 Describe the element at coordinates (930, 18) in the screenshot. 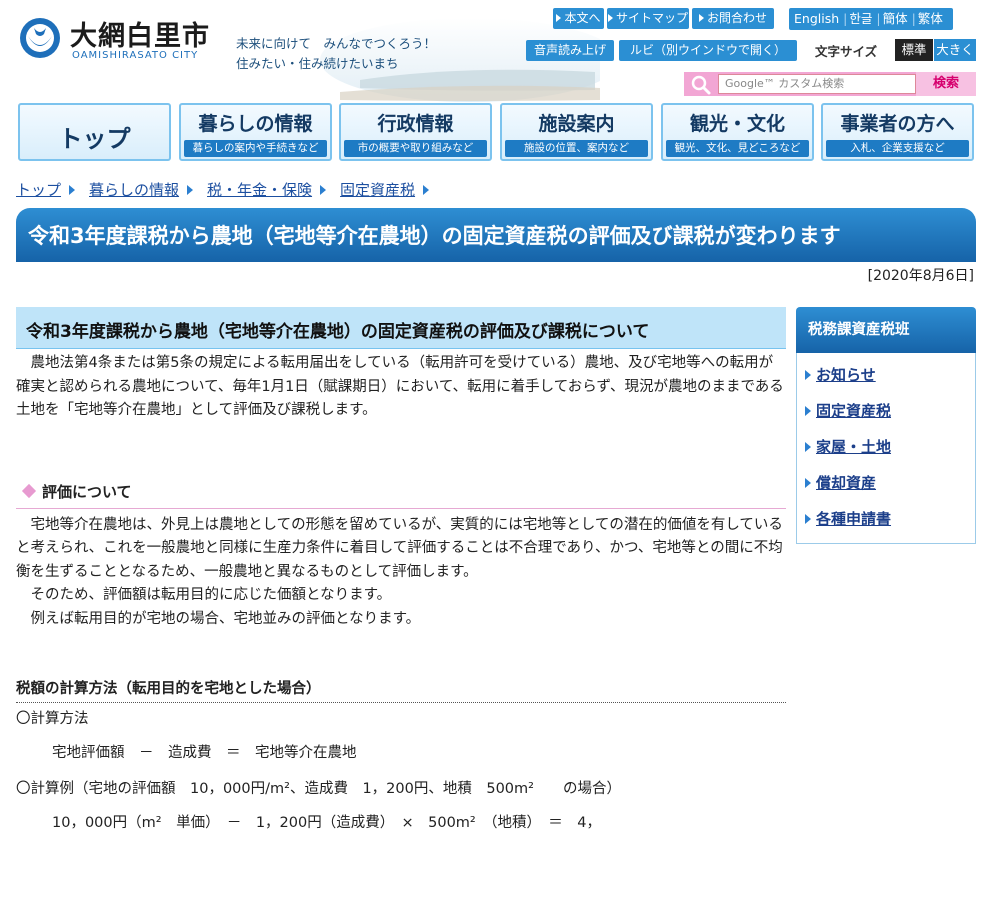

I see `lang-traditional-chinese: 繁体` at that location.